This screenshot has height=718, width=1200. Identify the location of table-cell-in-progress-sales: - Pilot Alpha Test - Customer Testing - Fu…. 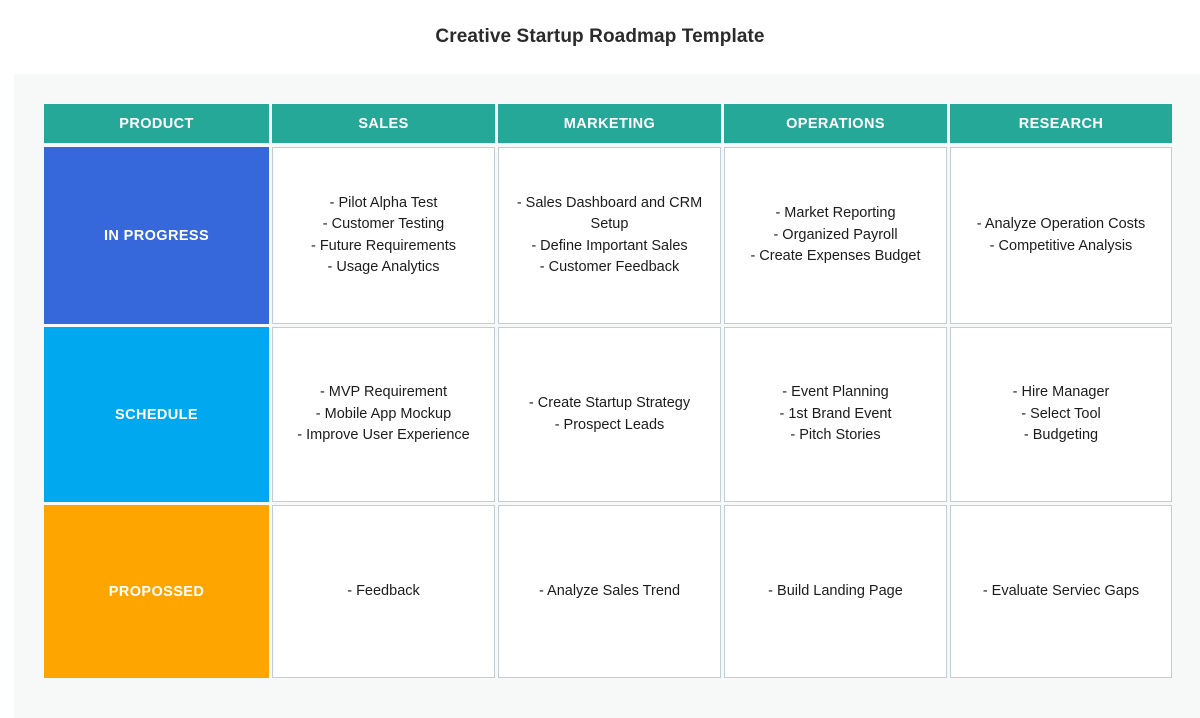
(383, 235).